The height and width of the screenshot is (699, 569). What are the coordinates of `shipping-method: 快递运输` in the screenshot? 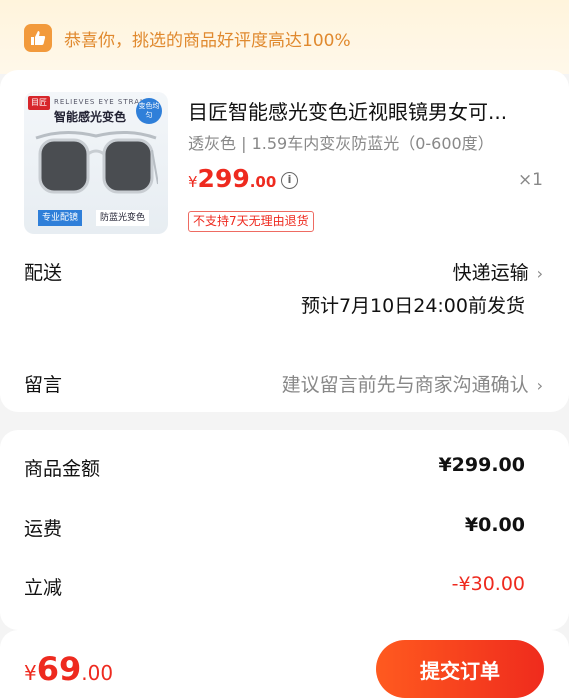 It's located at (490, 273).